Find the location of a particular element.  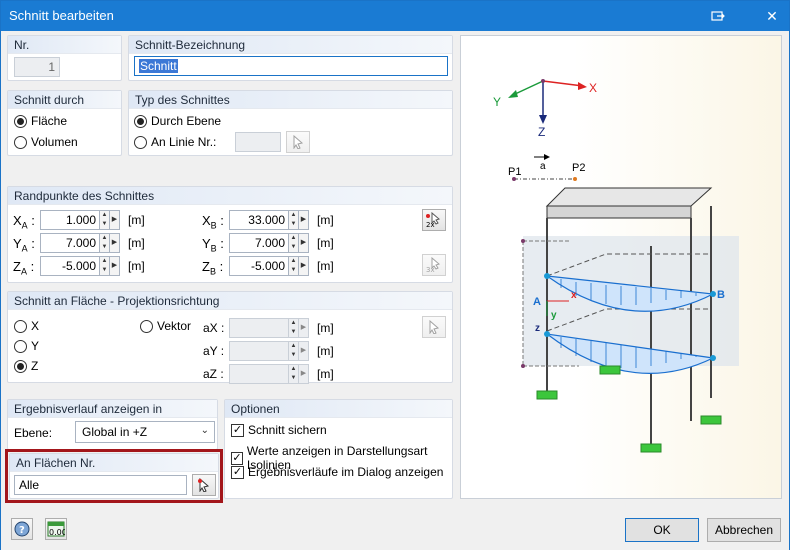

window-title: Schnitt bearbeiten is located at coordinates (61, 15).